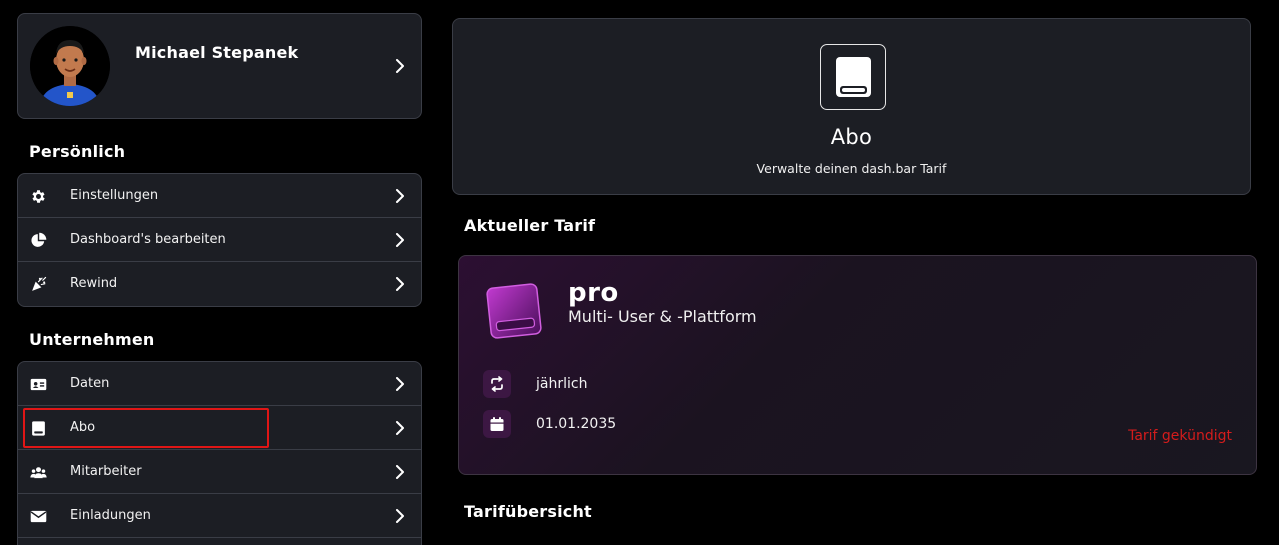 The height and width of the screenshot is (545, 1279). I want to click on abo-icon-box, so click(853, 77).